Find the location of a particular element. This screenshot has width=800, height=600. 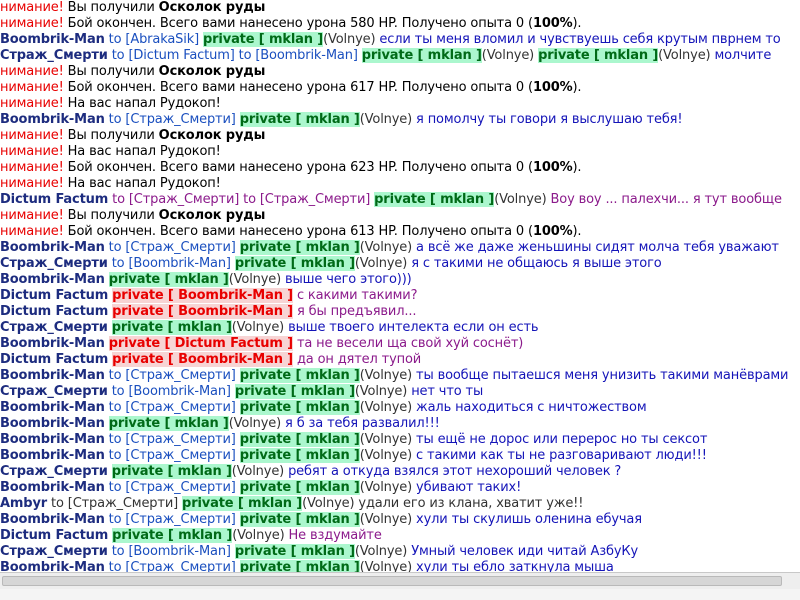

message-text: молчите is located at coordinates (743, 55).